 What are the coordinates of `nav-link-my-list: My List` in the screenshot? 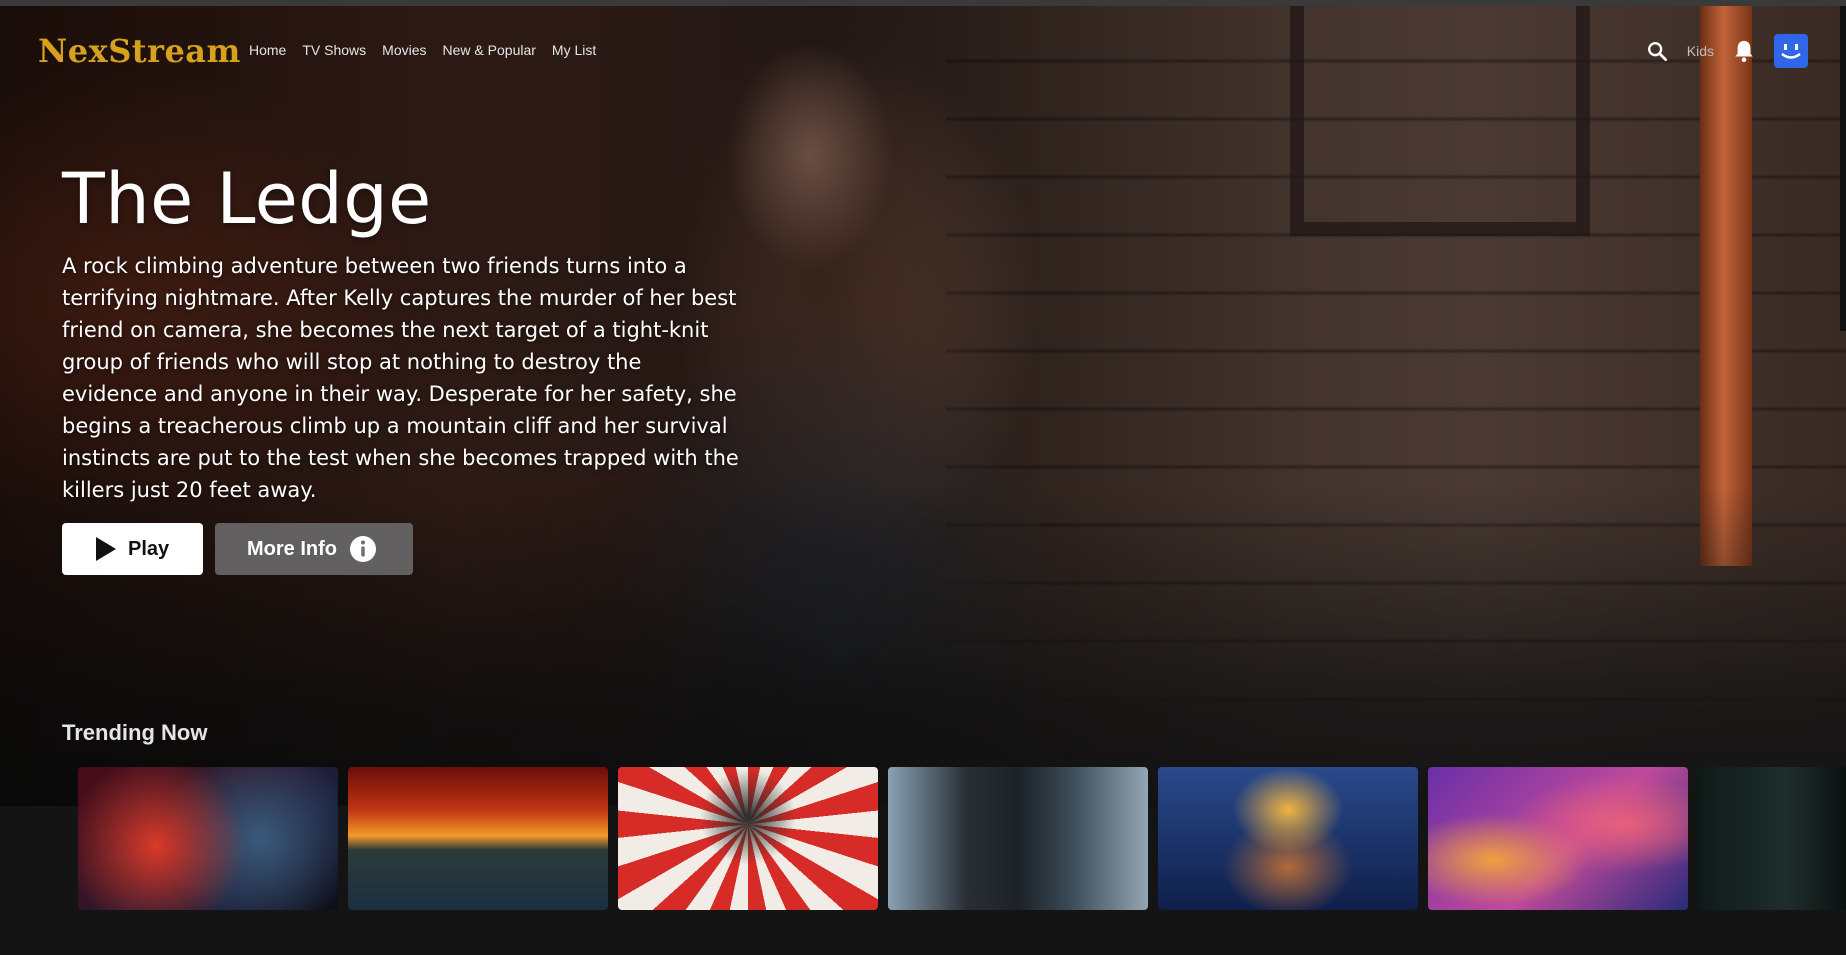 It's located at (574, 50).